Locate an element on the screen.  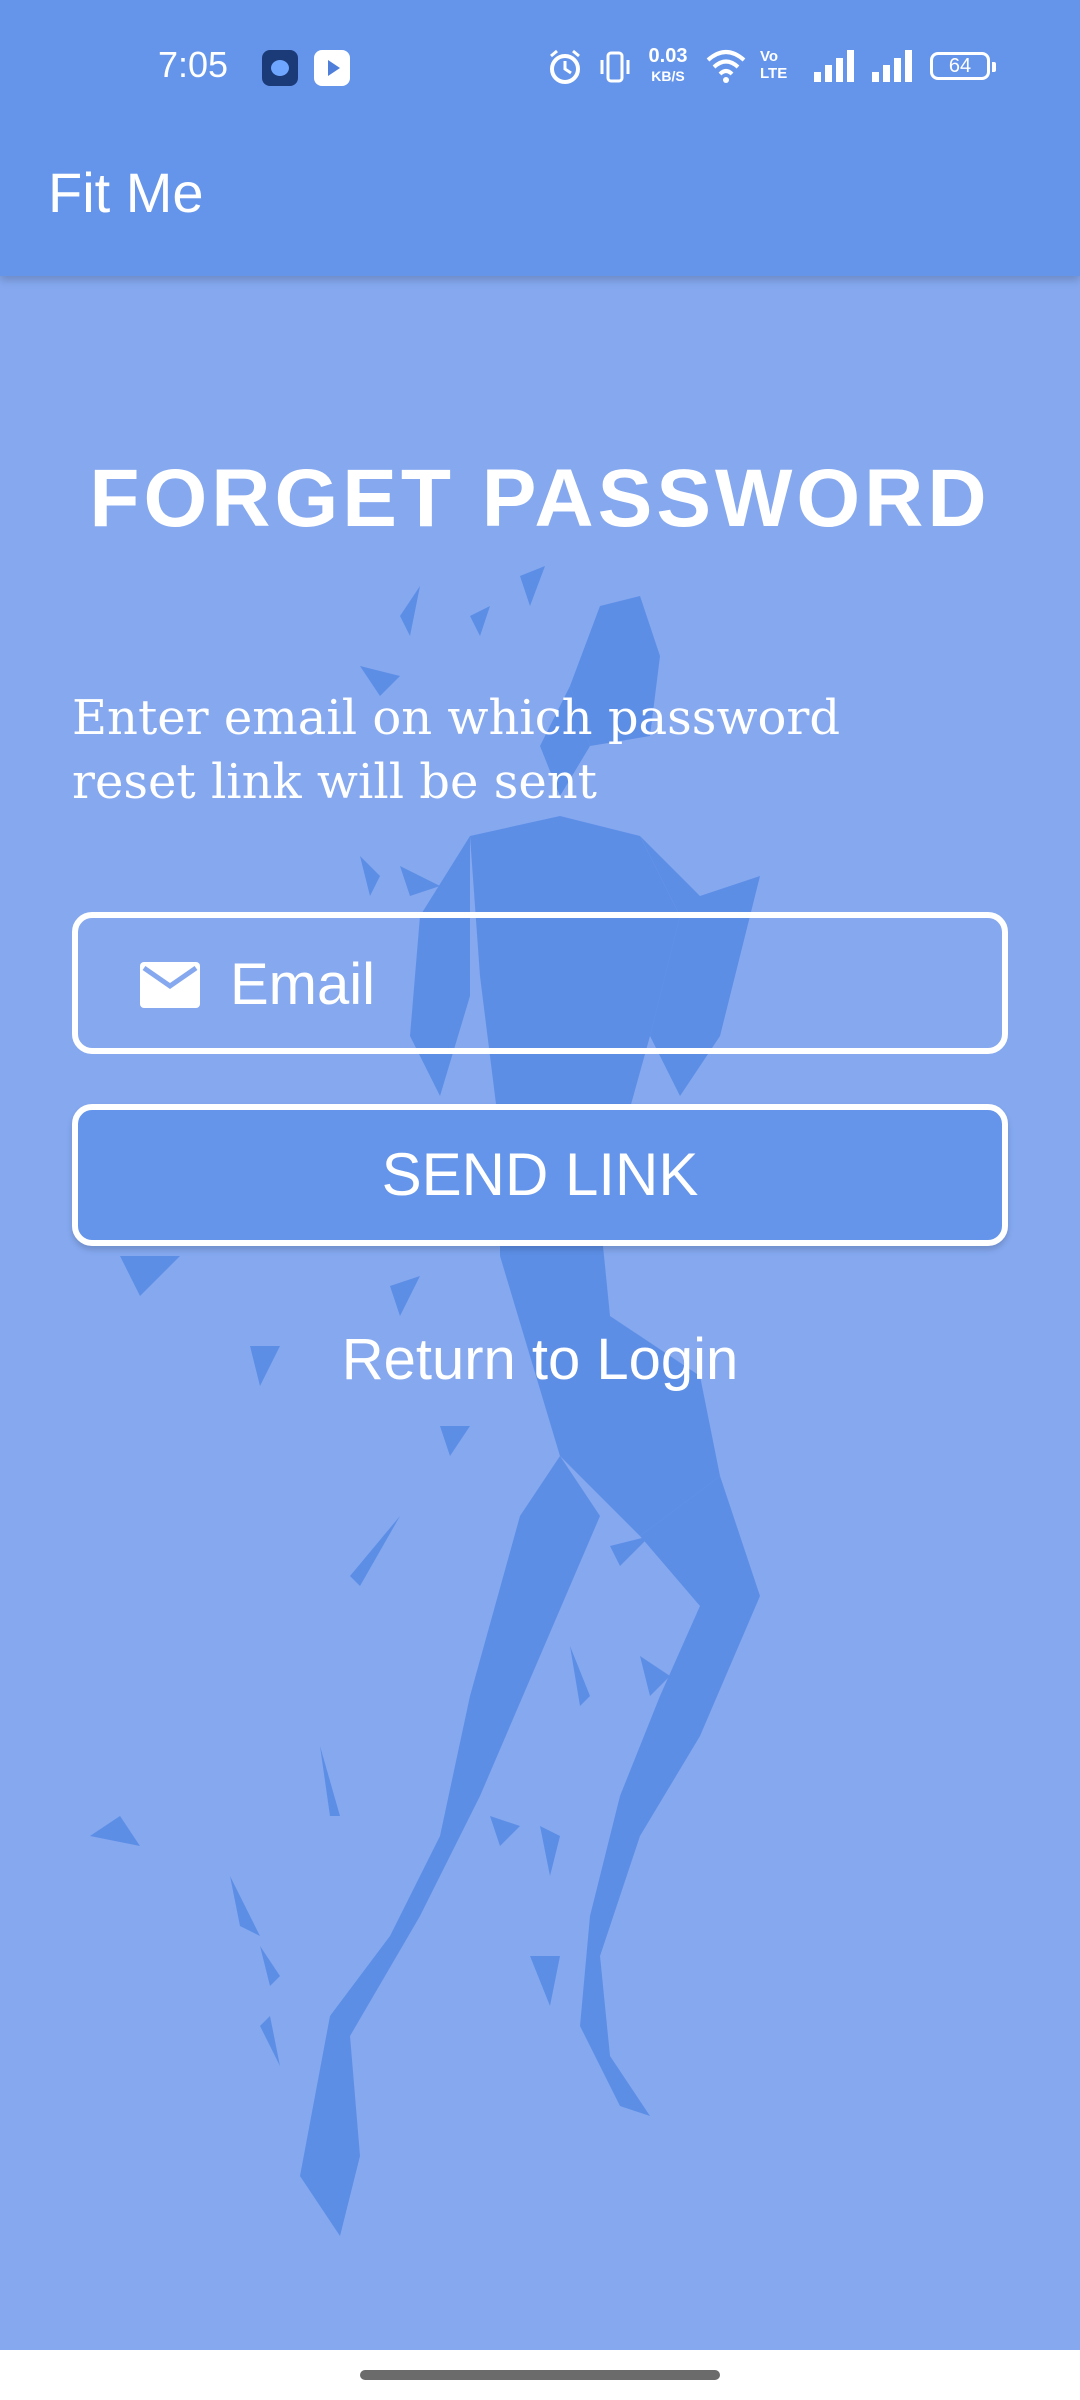
battery-icon: 64 is located at coordinates (963, 66).